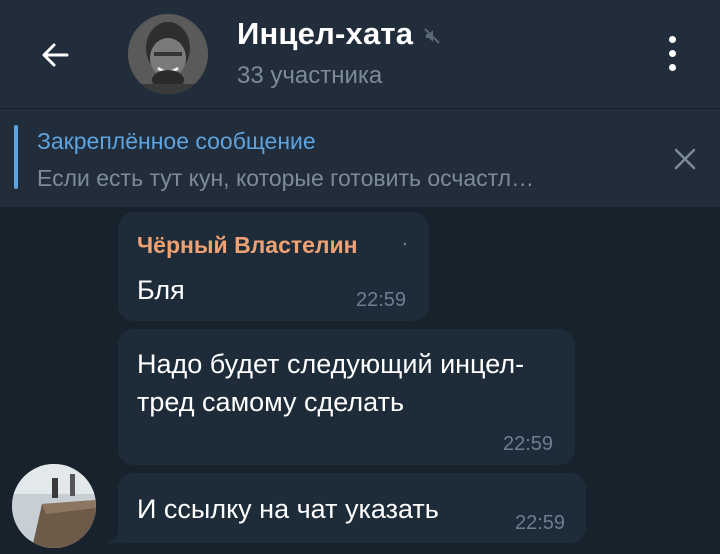 Image resolution: width=720 pixels, height=554 pixels. I want to click on pinned-title: Закреплённое сообщение, so click(176, 141).